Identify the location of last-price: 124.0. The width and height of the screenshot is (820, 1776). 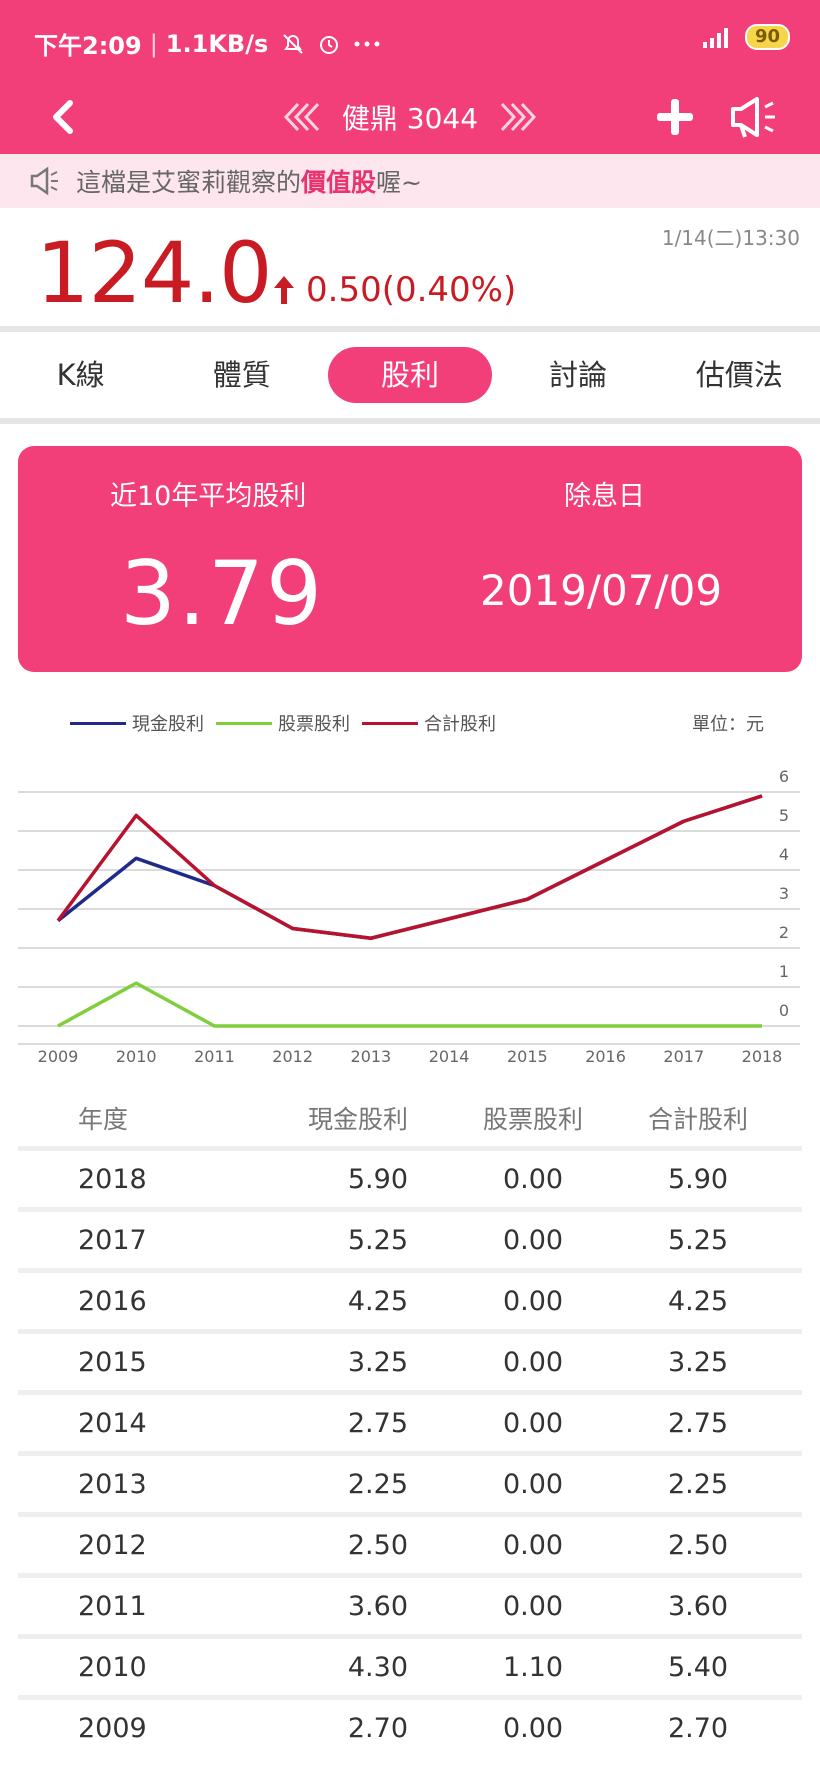
(154, 273).